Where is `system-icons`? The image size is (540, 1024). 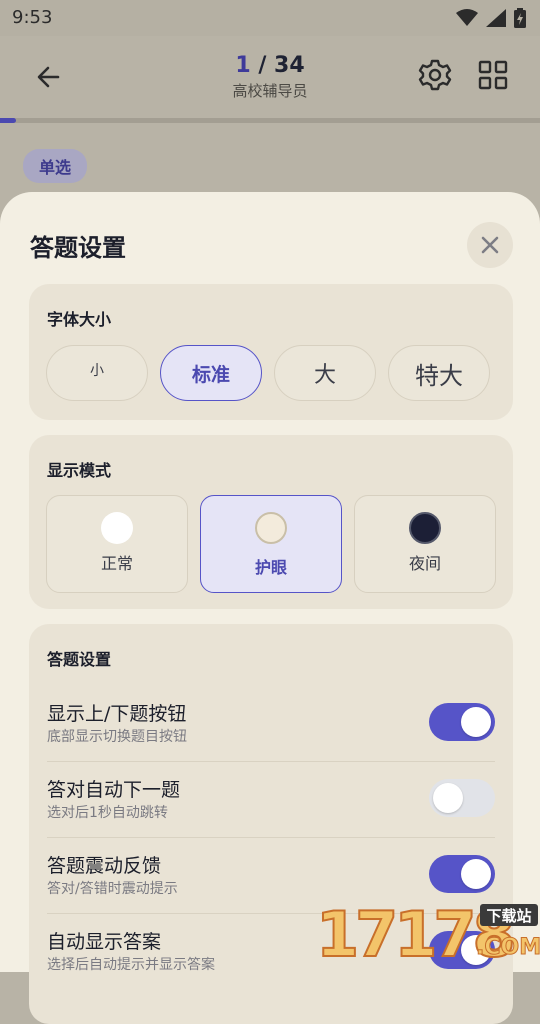 system-icons is located at coordinates (491, 18).